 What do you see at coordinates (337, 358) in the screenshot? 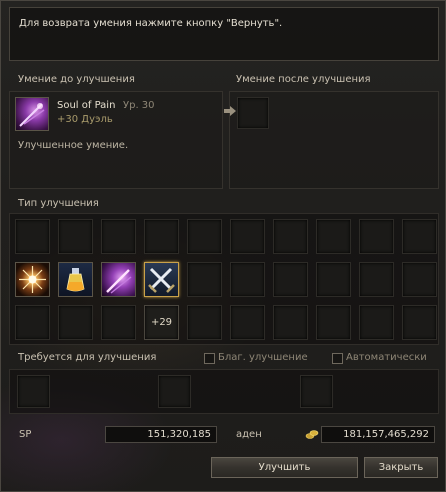
I see `auto-enchant-checkbox` at bounding box center [337, 358].